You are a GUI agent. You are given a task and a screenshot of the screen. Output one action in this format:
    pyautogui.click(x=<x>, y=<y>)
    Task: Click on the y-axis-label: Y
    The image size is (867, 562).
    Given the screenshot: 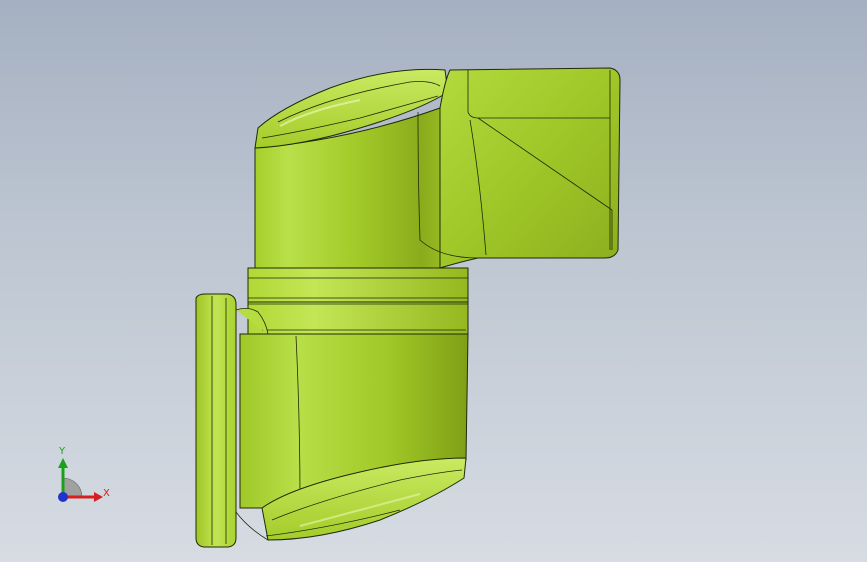 What is the action you would take?
    pyautogui.click(x=62, y=451)
    